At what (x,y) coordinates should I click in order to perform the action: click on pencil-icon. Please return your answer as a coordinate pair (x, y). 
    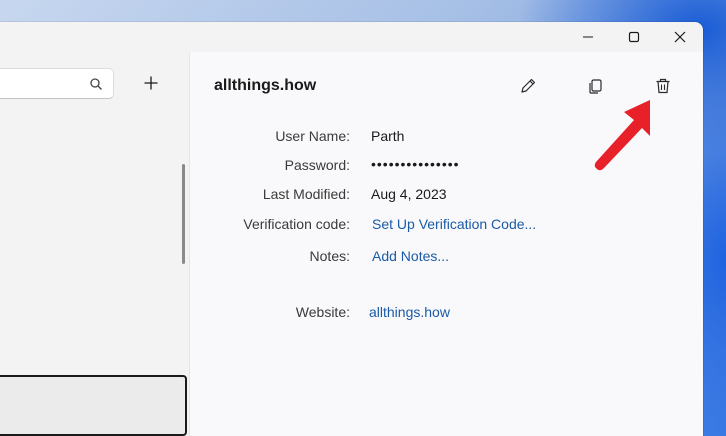
    Looking at the image, I should click on (528, 85).